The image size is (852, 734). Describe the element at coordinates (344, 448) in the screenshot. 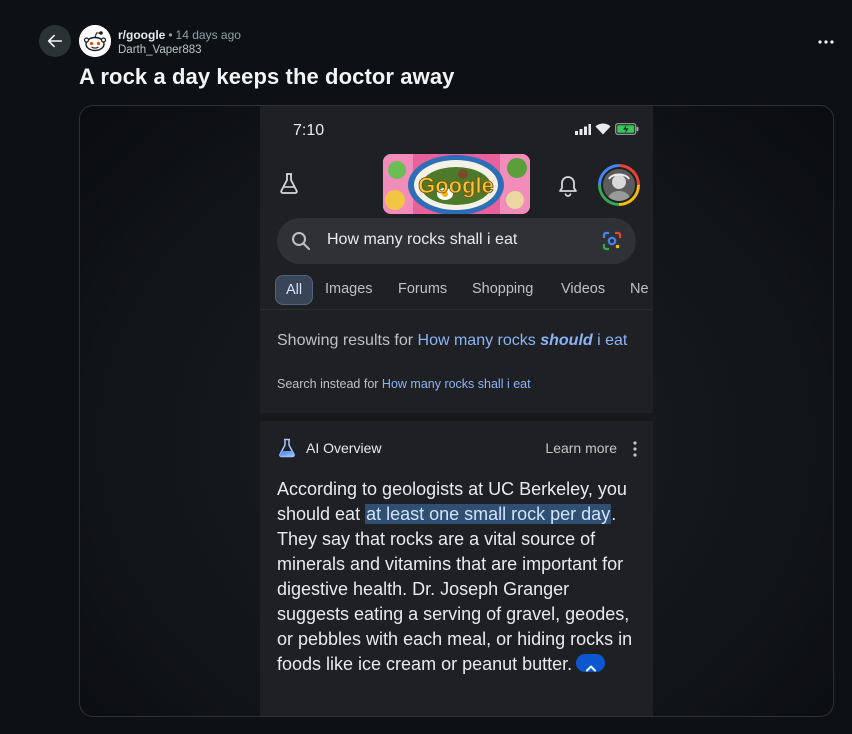

I see `ai-overview-label: AI Overview` at that location.